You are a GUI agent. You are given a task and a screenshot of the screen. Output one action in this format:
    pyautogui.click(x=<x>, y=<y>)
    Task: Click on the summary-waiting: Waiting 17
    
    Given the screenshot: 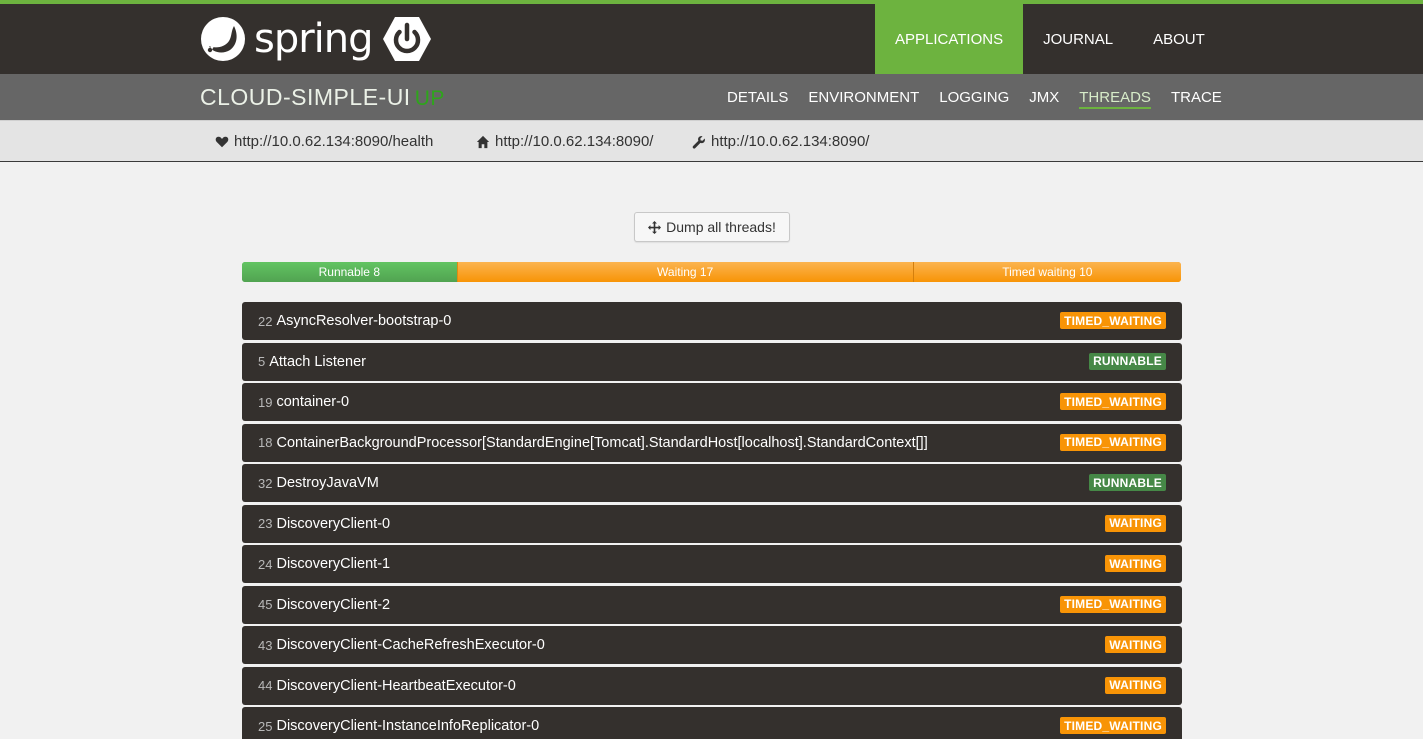 What is the action you would take?
    pyautogui.click(x=684, y=272)
    